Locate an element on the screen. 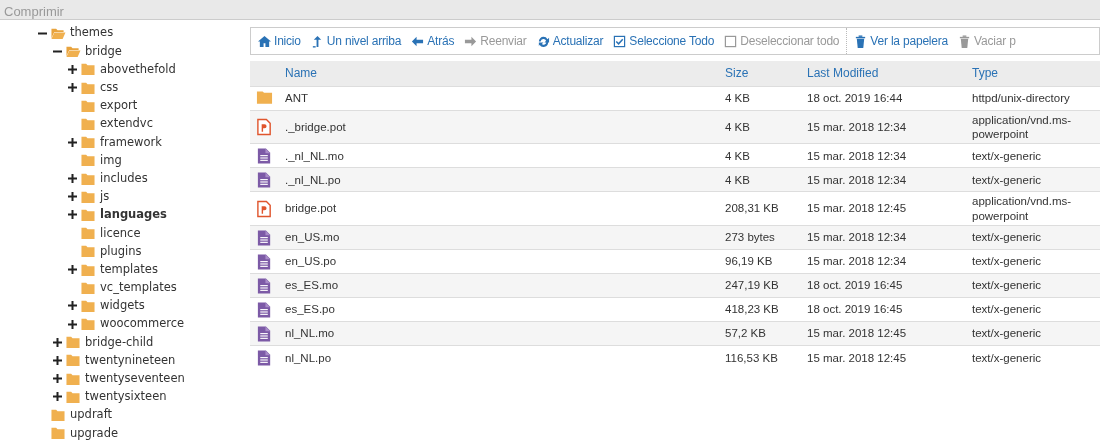  folder-tree-item: twentysixteen is located at coordinates (126, 397).